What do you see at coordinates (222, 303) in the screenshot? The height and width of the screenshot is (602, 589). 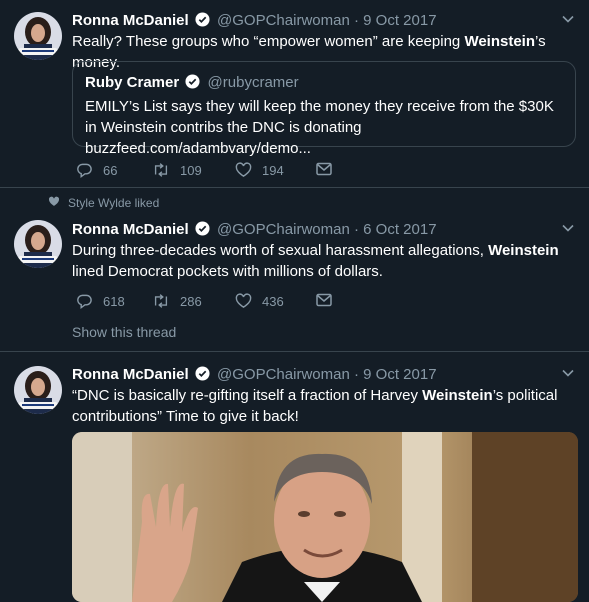 I see `tweet-actions: 618 286 436` at bounding box center [222, 303].